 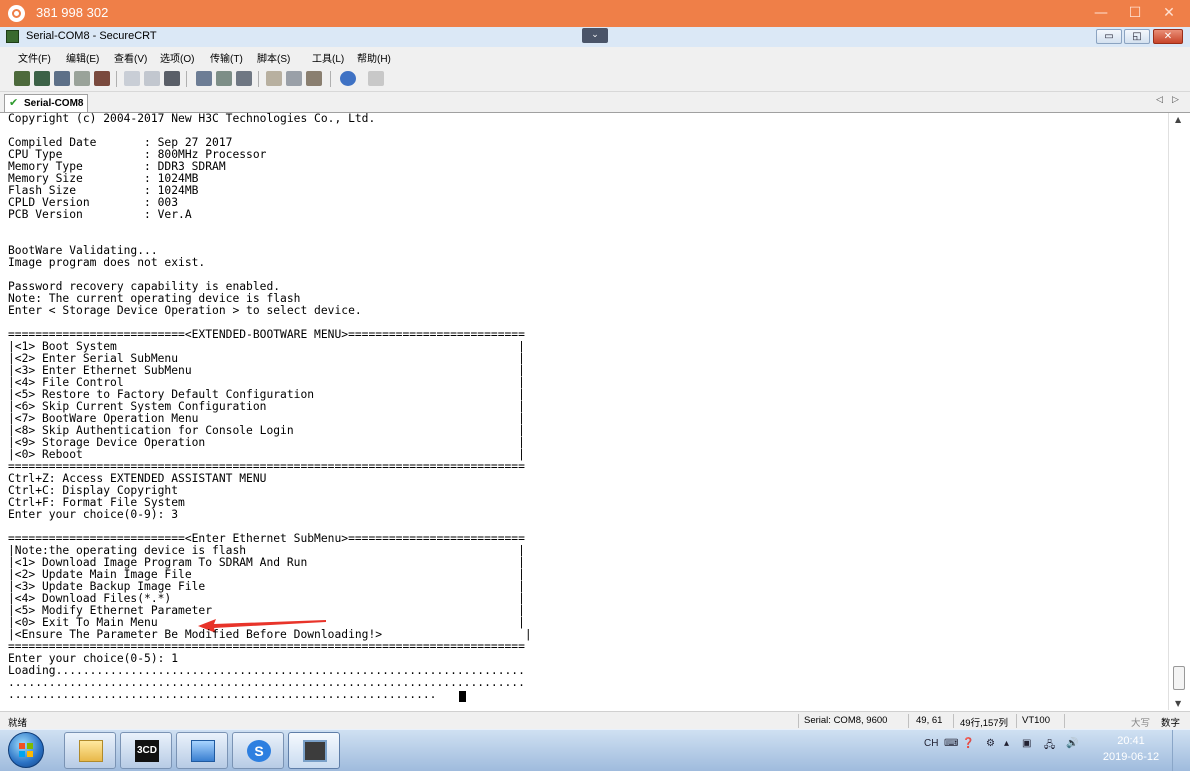 I want to click on window-title: Serial-COM8 - SecureCRT, so click(x=91, y=36).